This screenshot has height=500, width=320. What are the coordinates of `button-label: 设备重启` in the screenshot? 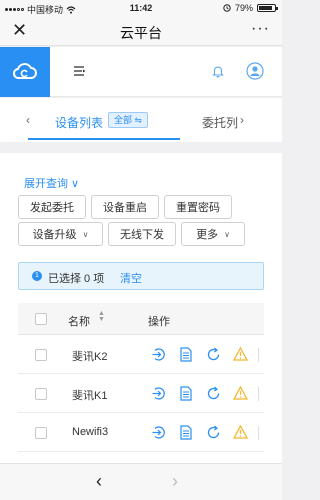 It's located at (125, 208).